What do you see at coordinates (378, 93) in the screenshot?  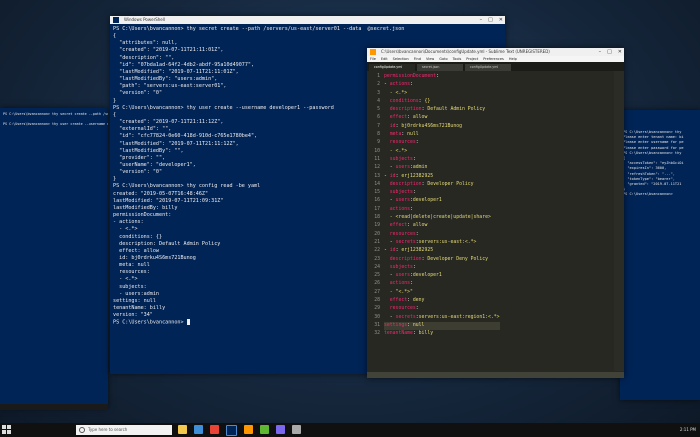 I see `line-number: 3` at bounding box center [378, 93].